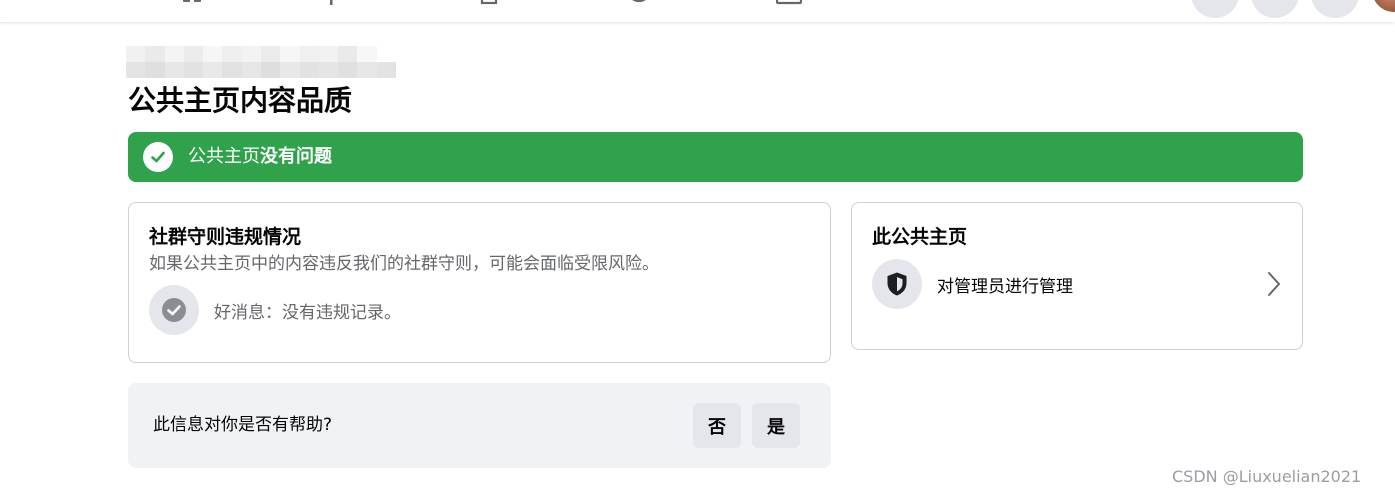 The height and width of the screenshot is (494, 1395). I want to click on page-title: 公共主页内容品质, so click(240, 100).